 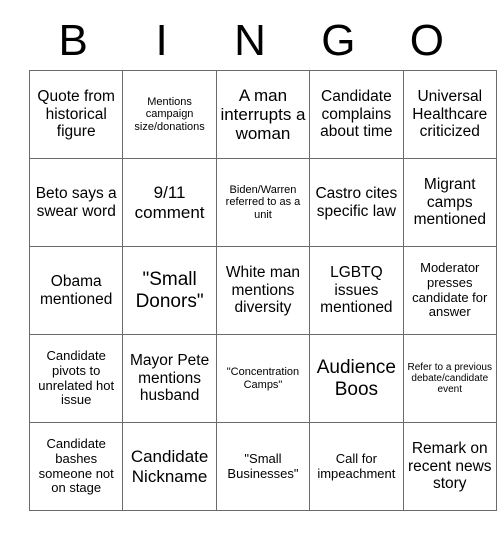 I want to click on bingo-header-letter-n: N, so click(x=250, y=40).